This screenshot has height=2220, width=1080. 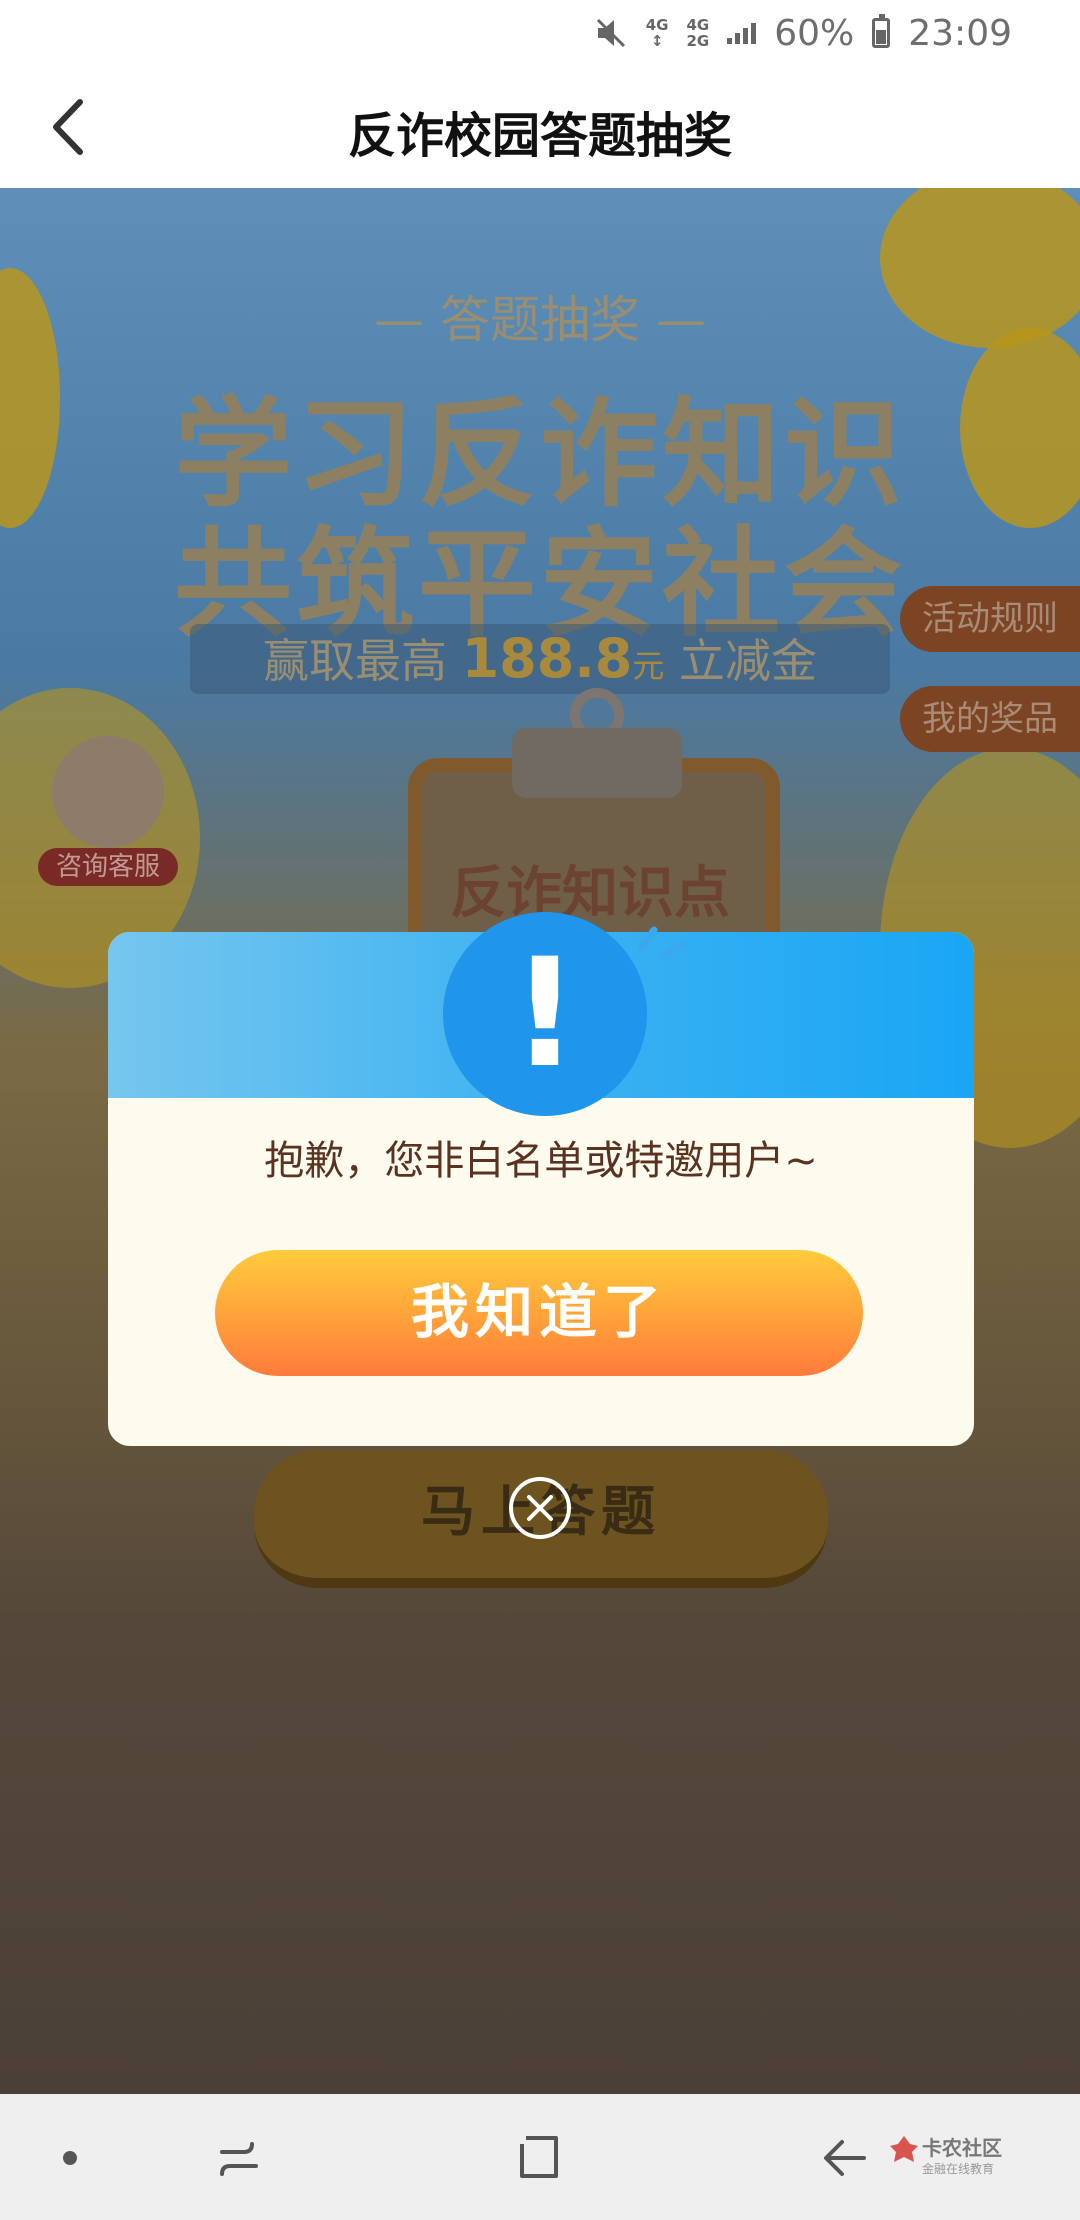 I want to click on home-square-icon, so click(x=539, y=2157).